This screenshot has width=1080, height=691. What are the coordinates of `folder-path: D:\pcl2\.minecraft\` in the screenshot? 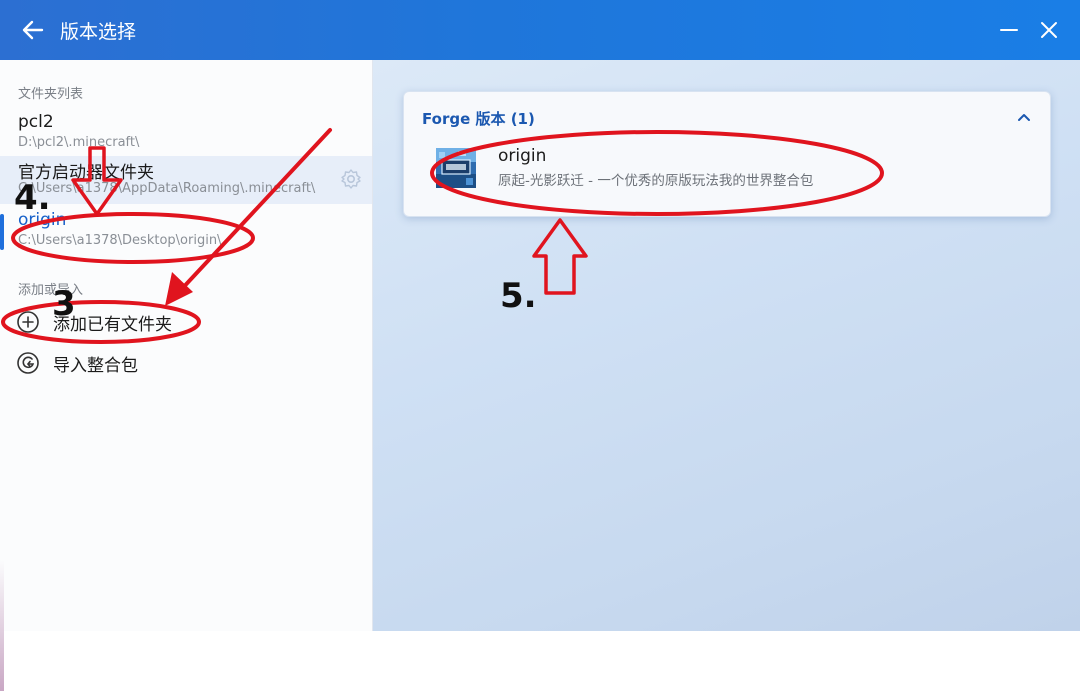 It's located at (79, 142).